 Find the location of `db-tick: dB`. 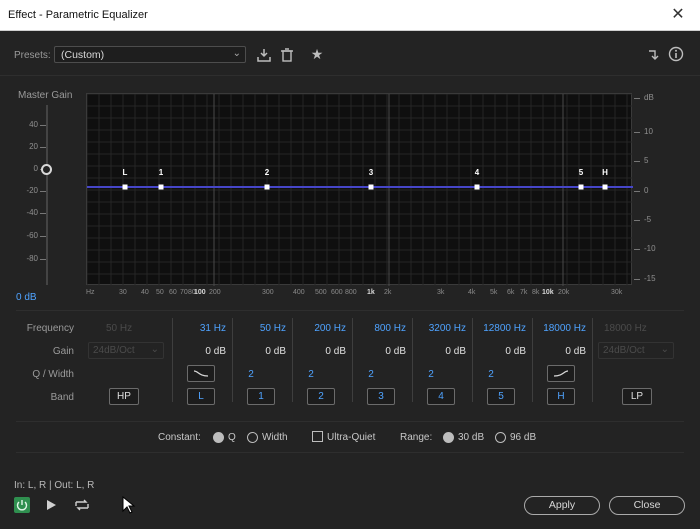

db-tick: dB is located at coordinates (649, 97).